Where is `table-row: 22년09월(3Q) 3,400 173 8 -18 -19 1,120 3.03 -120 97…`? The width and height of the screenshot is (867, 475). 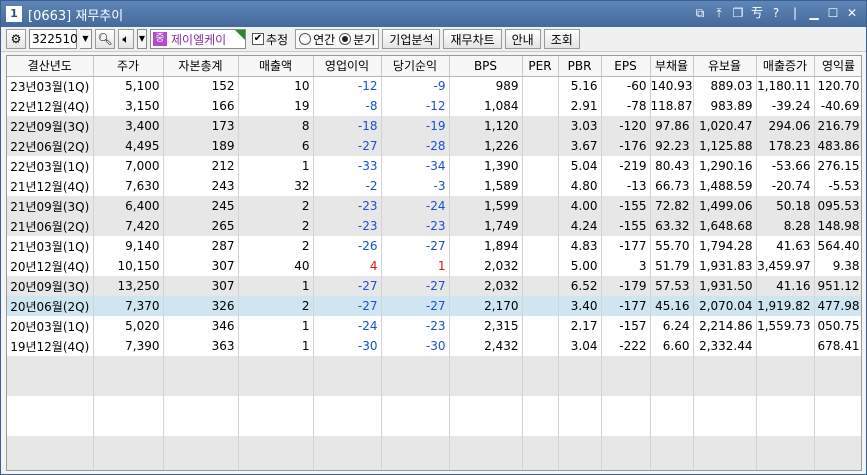 table-row: 22년09월(3Q) 3,400 173 8 -18 -19 1,120 3.03 -120 97… is located at coordinates (434, 126).